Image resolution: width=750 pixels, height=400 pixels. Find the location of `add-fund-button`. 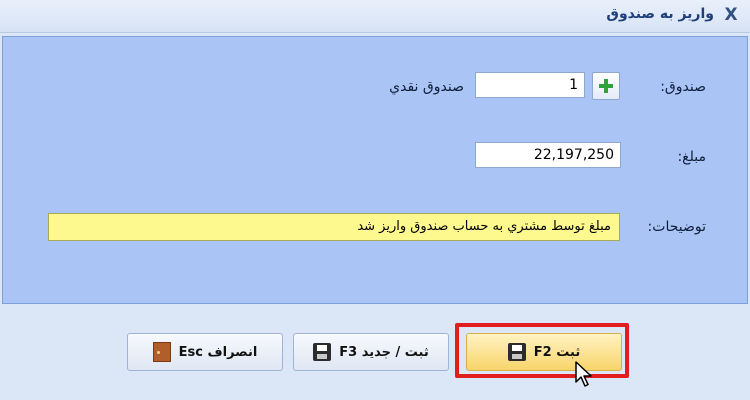

add-fund-button is located at coordinates (606, 86).